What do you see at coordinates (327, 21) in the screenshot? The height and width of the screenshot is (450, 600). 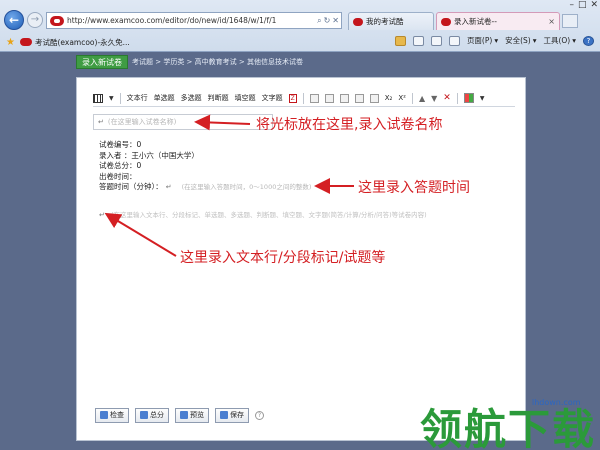 I see `refresh-icon: ↻` at bounding box center [327, 21].